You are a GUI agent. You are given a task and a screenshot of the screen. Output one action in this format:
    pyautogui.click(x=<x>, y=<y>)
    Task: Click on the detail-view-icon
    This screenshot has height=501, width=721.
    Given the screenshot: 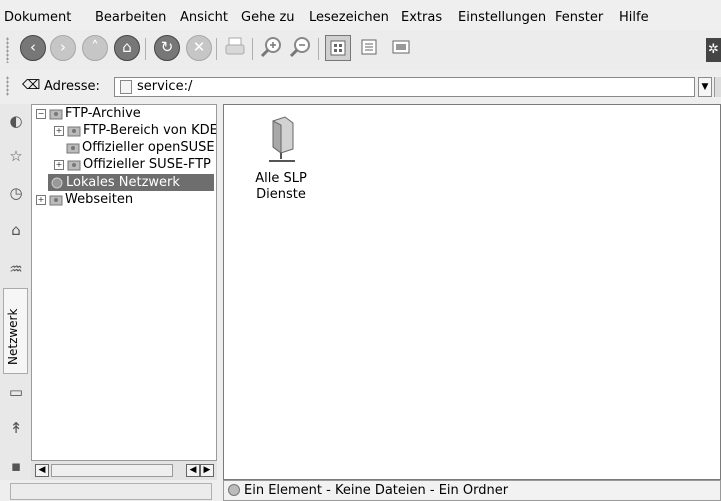 What is the action you would take?
    pyautogui.click(x=370, y=48)
    